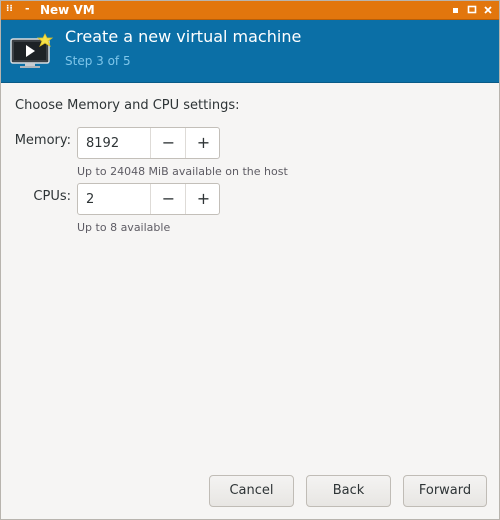 The height and width of the screenshot is (520, 500). I want to click on close-icon, so click(488, 10).